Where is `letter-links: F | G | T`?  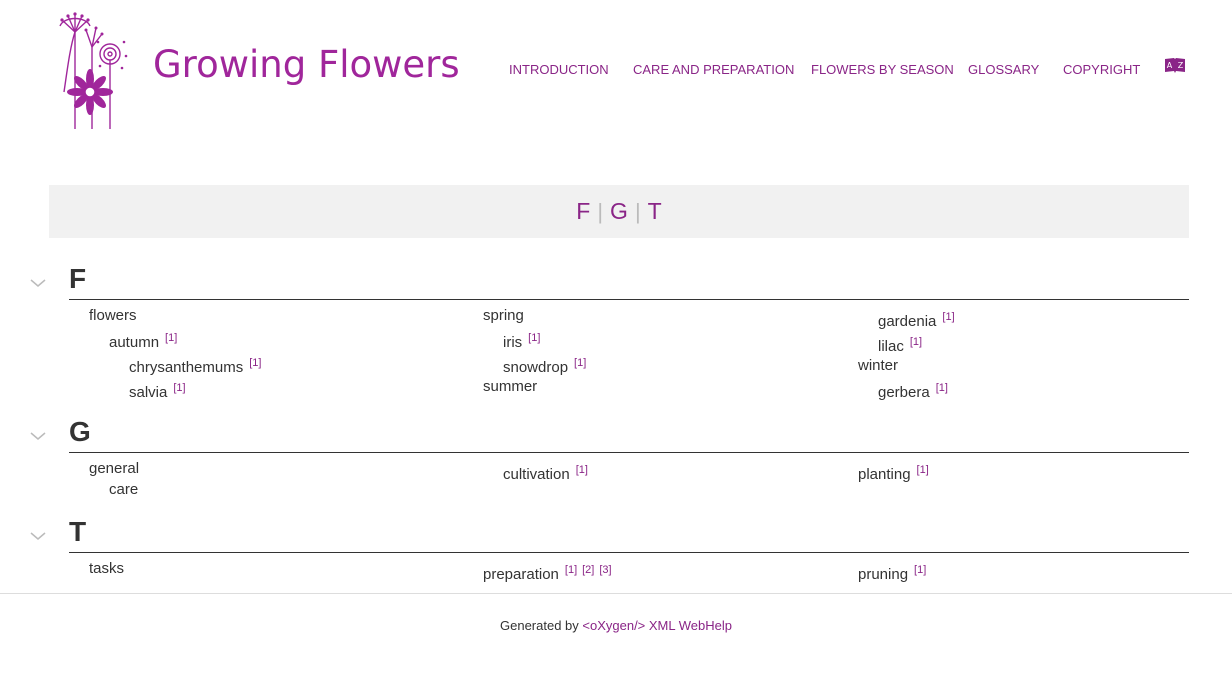 letter-links: F | G | T is located at coordinates (619, 211).